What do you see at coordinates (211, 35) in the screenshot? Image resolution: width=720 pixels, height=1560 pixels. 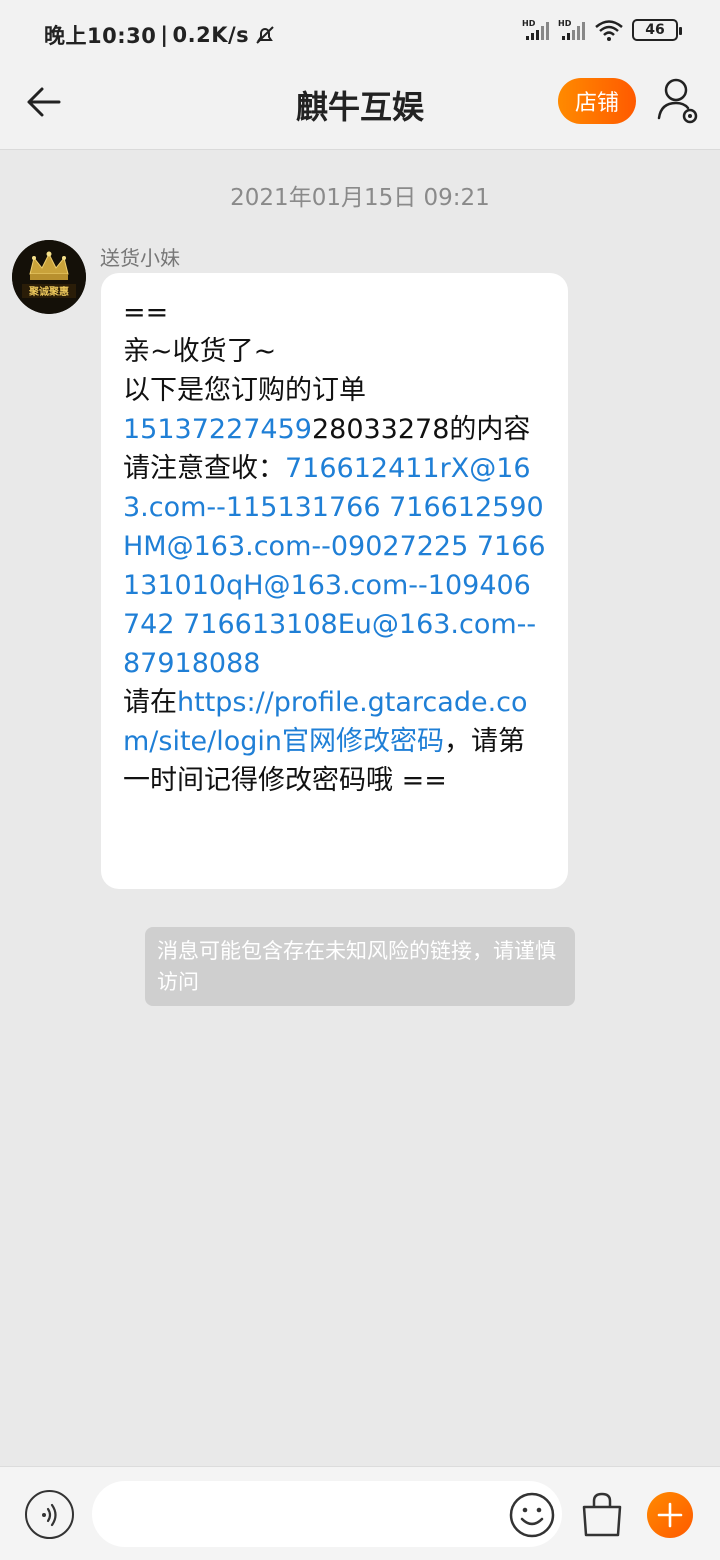 I see `status-speed: 0.2K/s` at bounding box center [211, 35].